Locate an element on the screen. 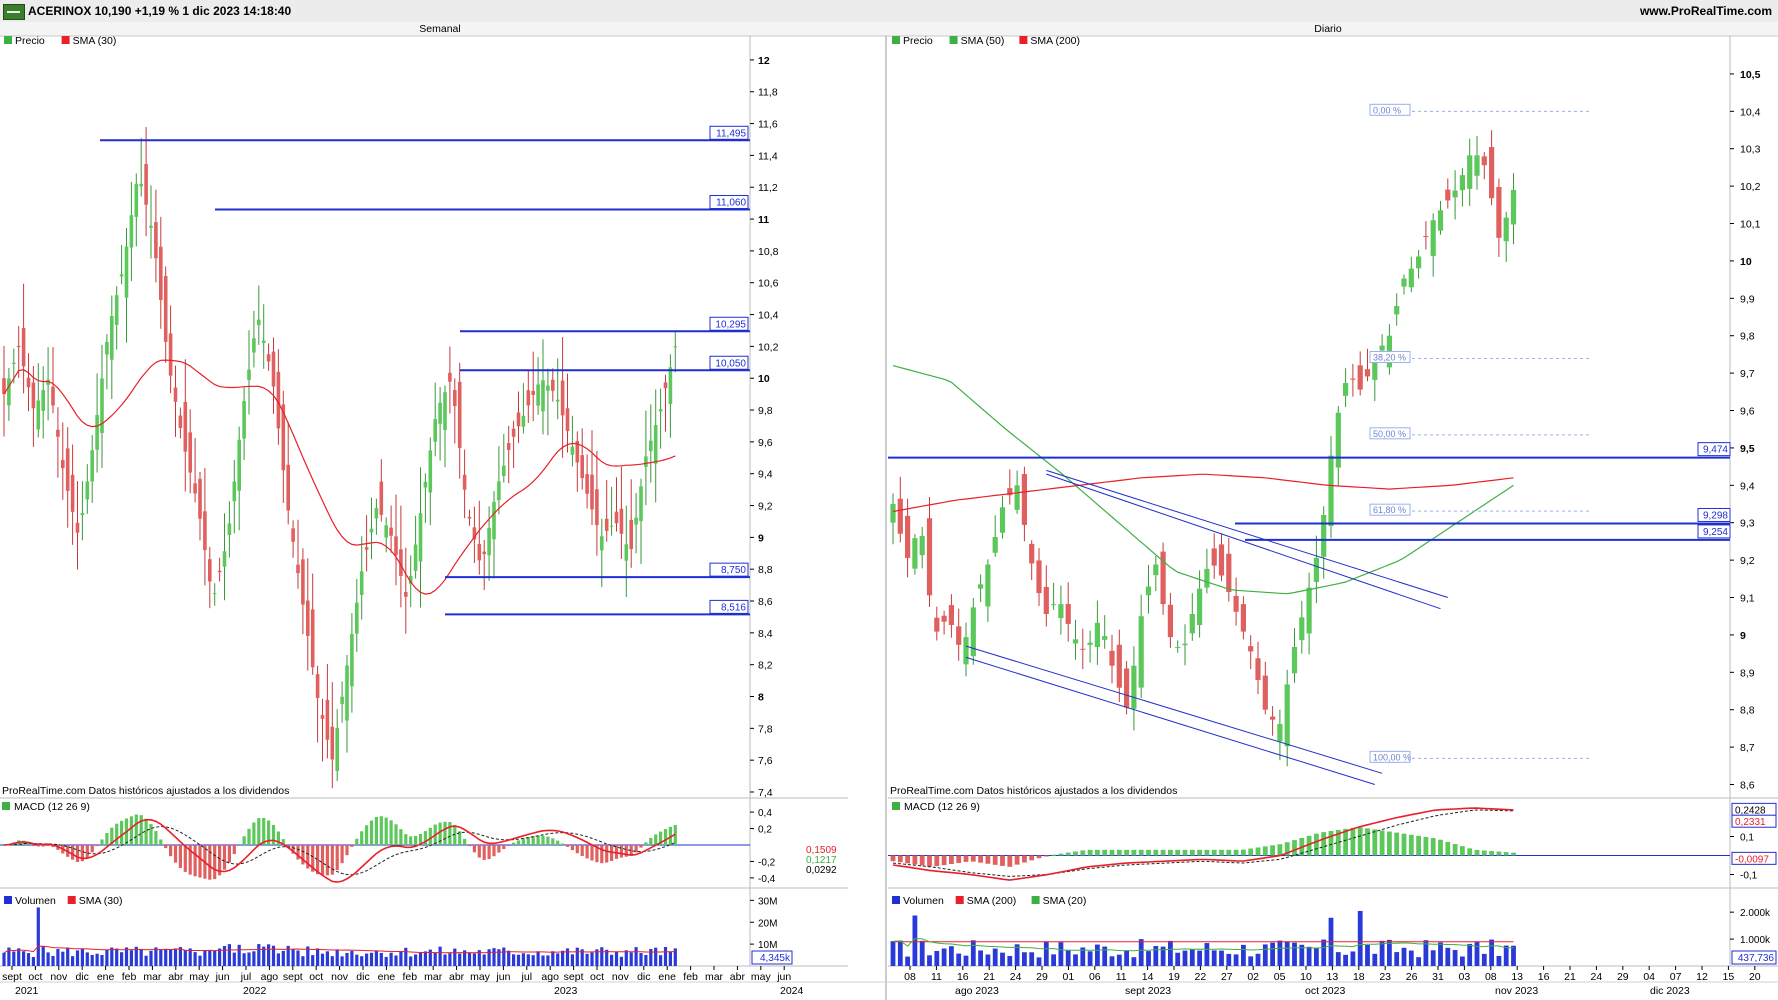 The image size is (1778, 1000). weekly-month-label: ene is located at coordinates (387, 977).